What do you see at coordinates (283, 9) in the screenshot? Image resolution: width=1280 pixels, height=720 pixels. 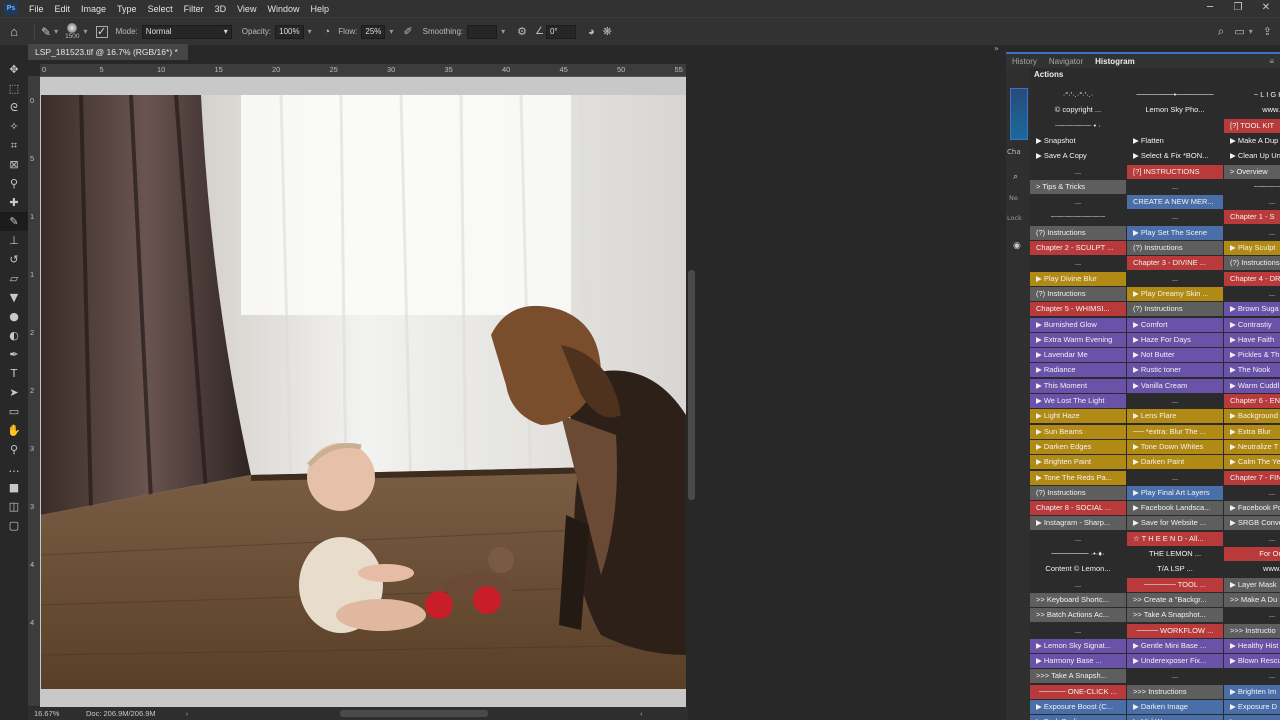 I see `menu-window: Window` at bounding box center [283, 9].